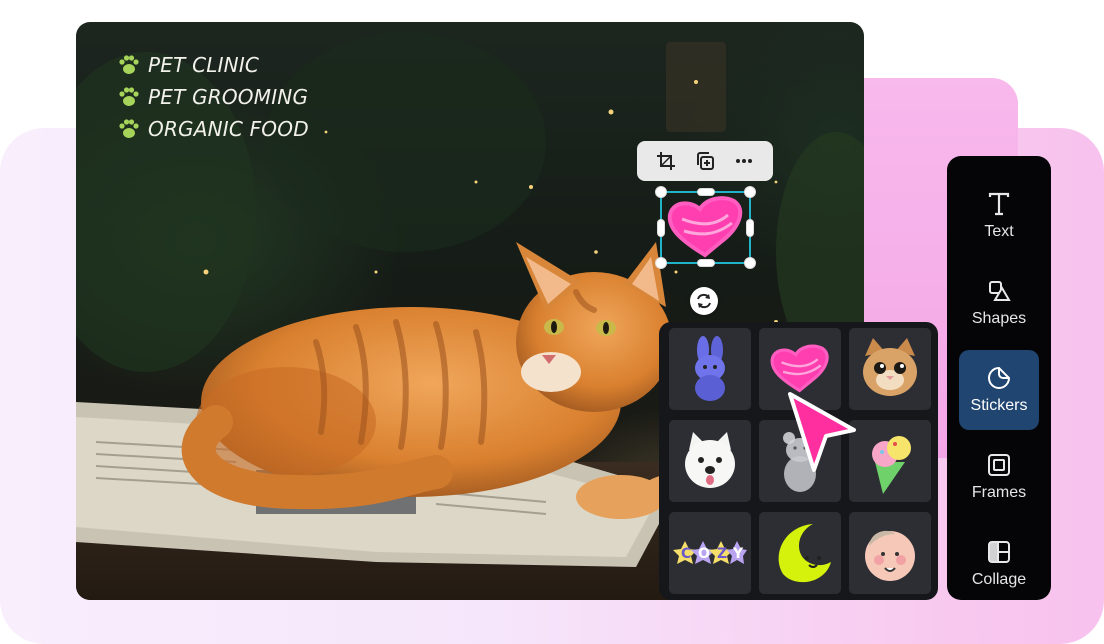  I want to click on tool-label: Shapes, so click(999, 318).